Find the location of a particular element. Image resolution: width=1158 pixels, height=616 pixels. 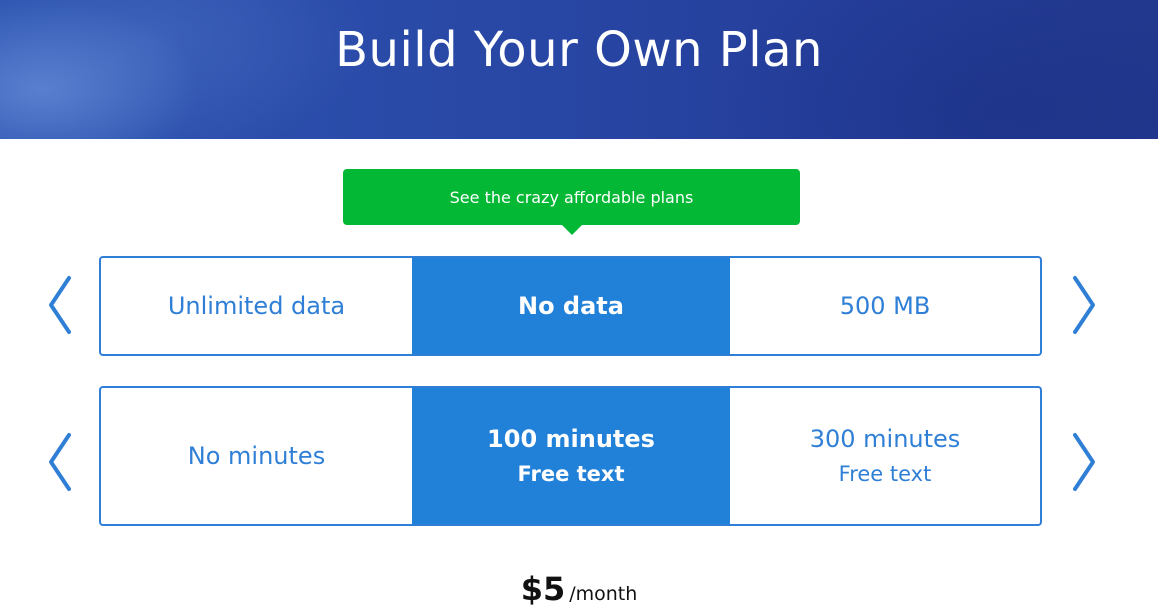

minutes-next-button is located at coordinates (1084, 462).